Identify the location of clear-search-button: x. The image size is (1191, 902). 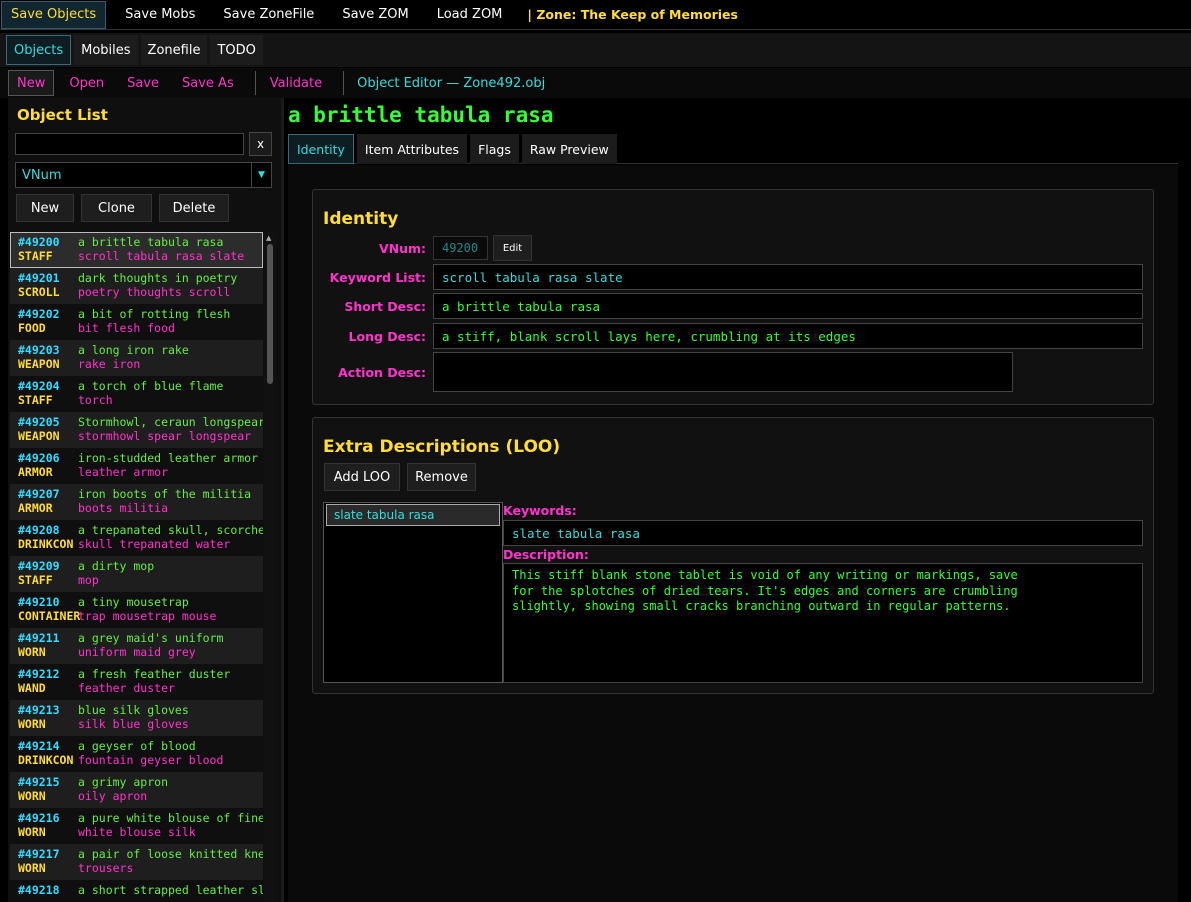
(260, 144).